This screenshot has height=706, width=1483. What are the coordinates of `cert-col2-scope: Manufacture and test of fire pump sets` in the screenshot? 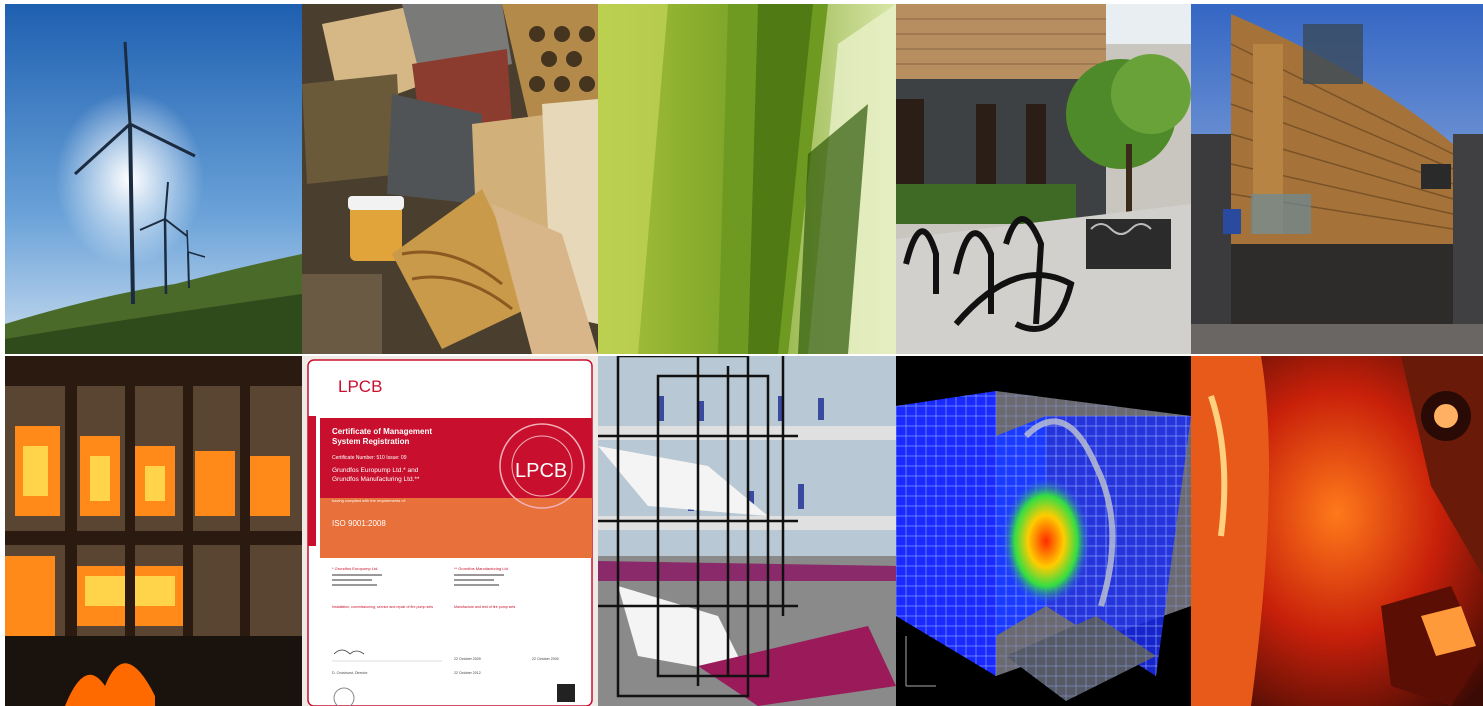 It's located at (485, 607).